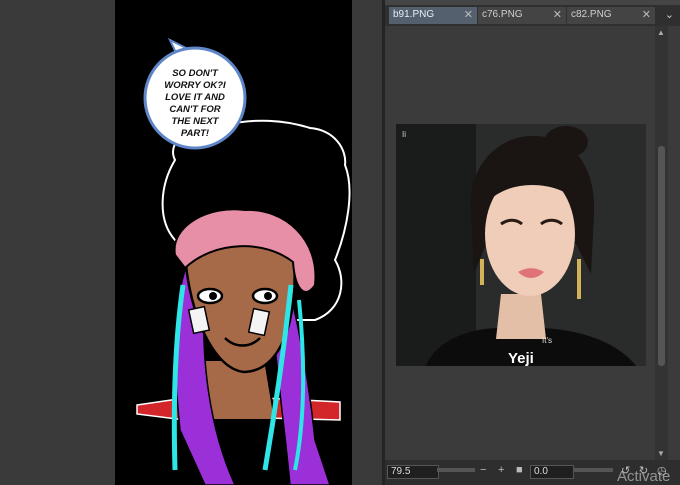  Describe the element at coordinates (502, 14) in the screenshot. I see `tab-label: c76.PNG` at that location.